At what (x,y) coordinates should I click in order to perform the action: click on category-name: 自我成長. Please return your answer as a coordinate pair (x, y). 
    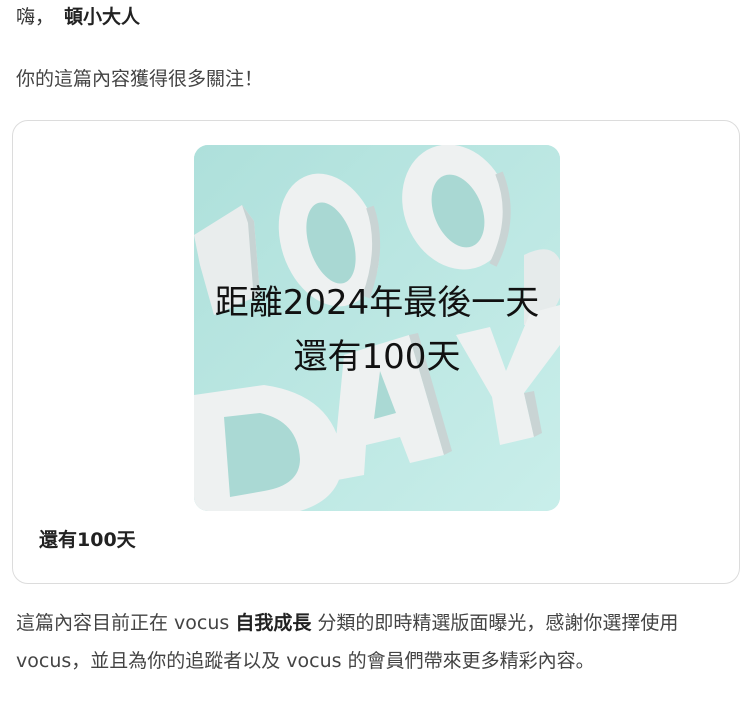
    Looking at the image, I should click on (273, 623).